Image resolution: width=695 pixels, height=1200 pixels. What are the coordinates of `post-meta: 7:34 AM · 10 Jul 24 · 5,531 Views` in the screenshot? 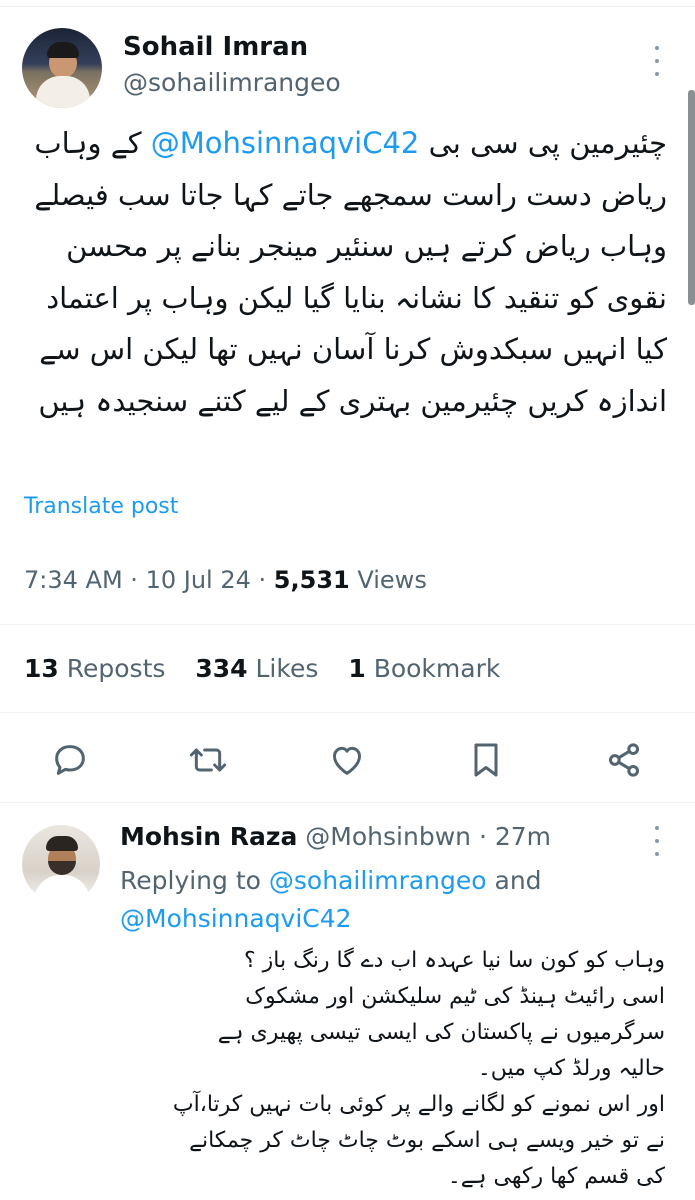 It's located at (225, 580).